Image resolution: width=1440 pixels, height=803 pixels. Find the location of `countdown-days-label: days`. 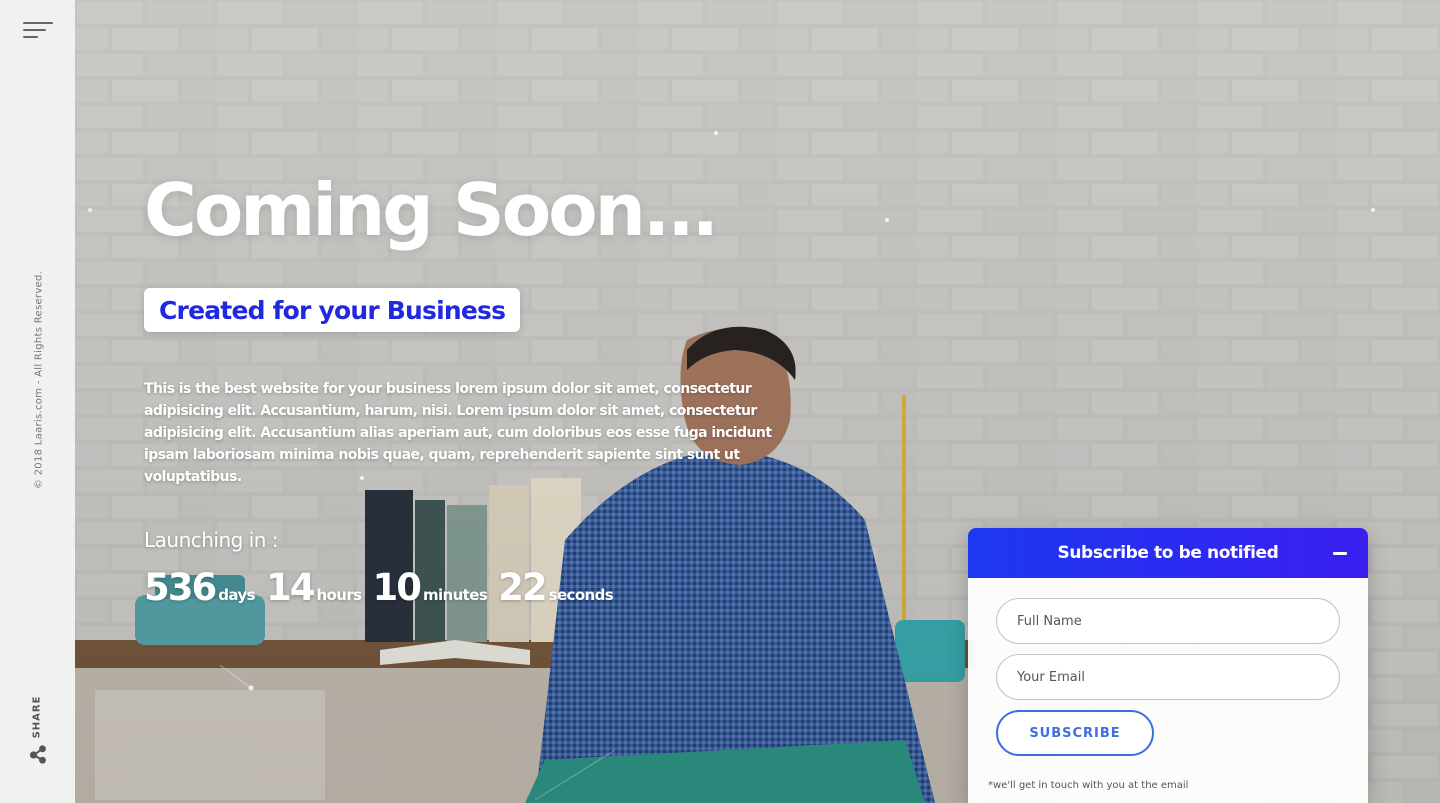

countdown-days-label: days is located at coordinates (236, 595).